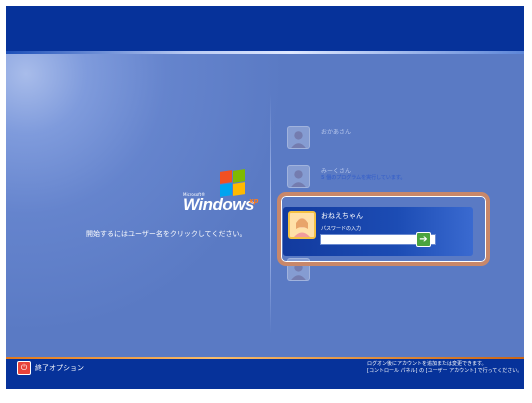 The image size is (532, 403). Describe the element at coordinates (445, 371) in the screenshot. I see `help-line-2: [コントロール パネル] の [ユーザー アカウント] で行ってください。` at that location.